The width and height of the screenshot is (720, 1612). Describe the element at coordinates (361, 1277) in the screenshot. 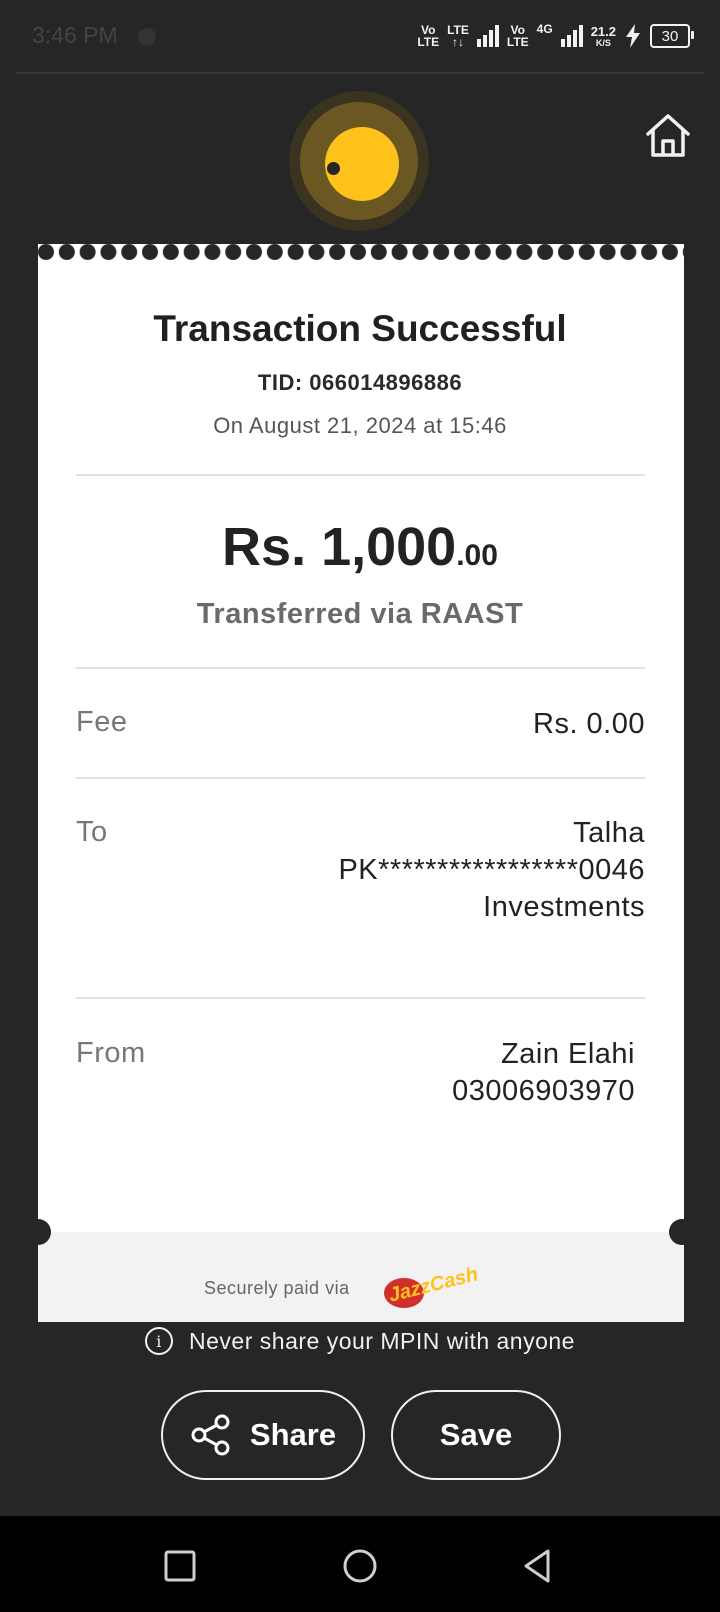

I see `receipt-footer` at that location.